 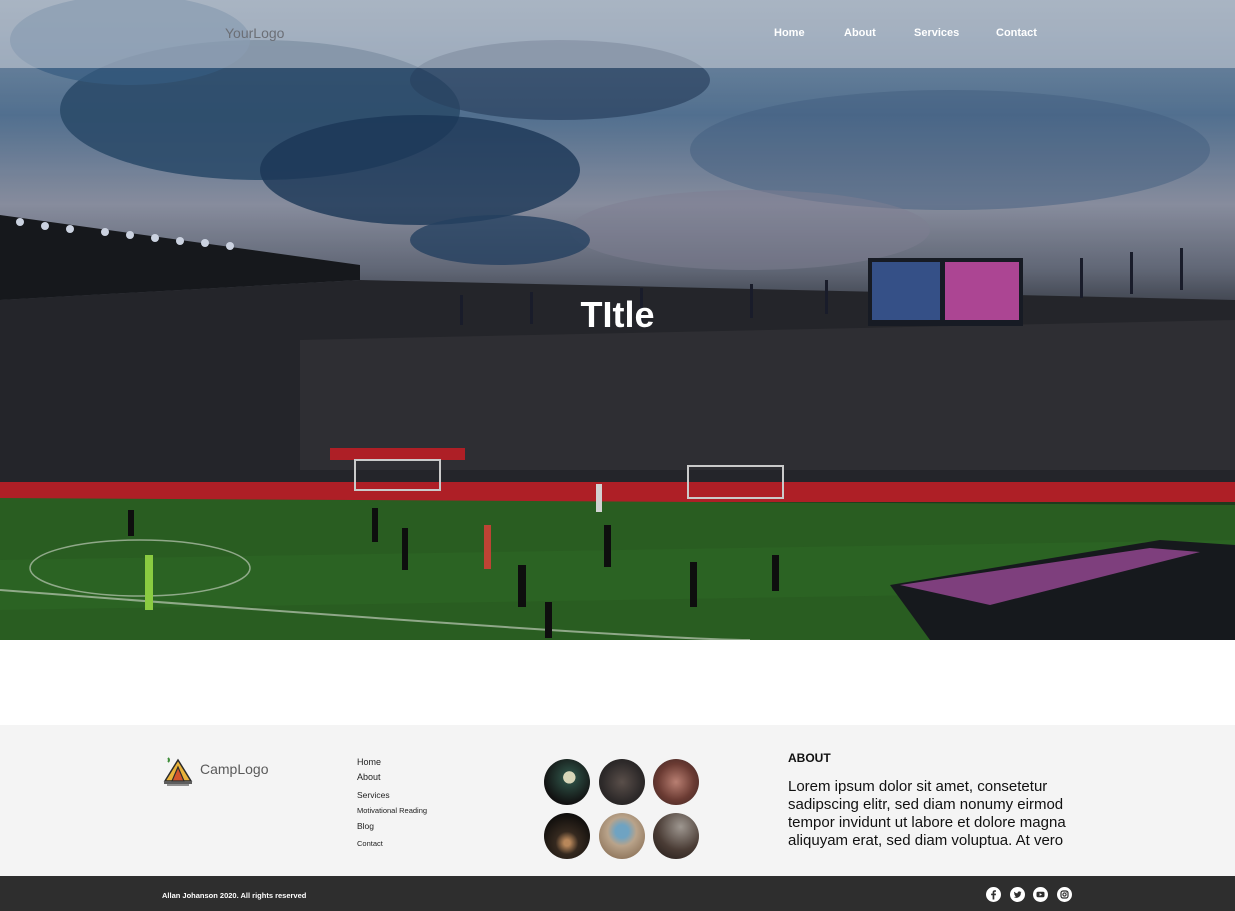 I want to click on top-navbar: YourLogo Home About Services Contact, so click(x=617, y=34).